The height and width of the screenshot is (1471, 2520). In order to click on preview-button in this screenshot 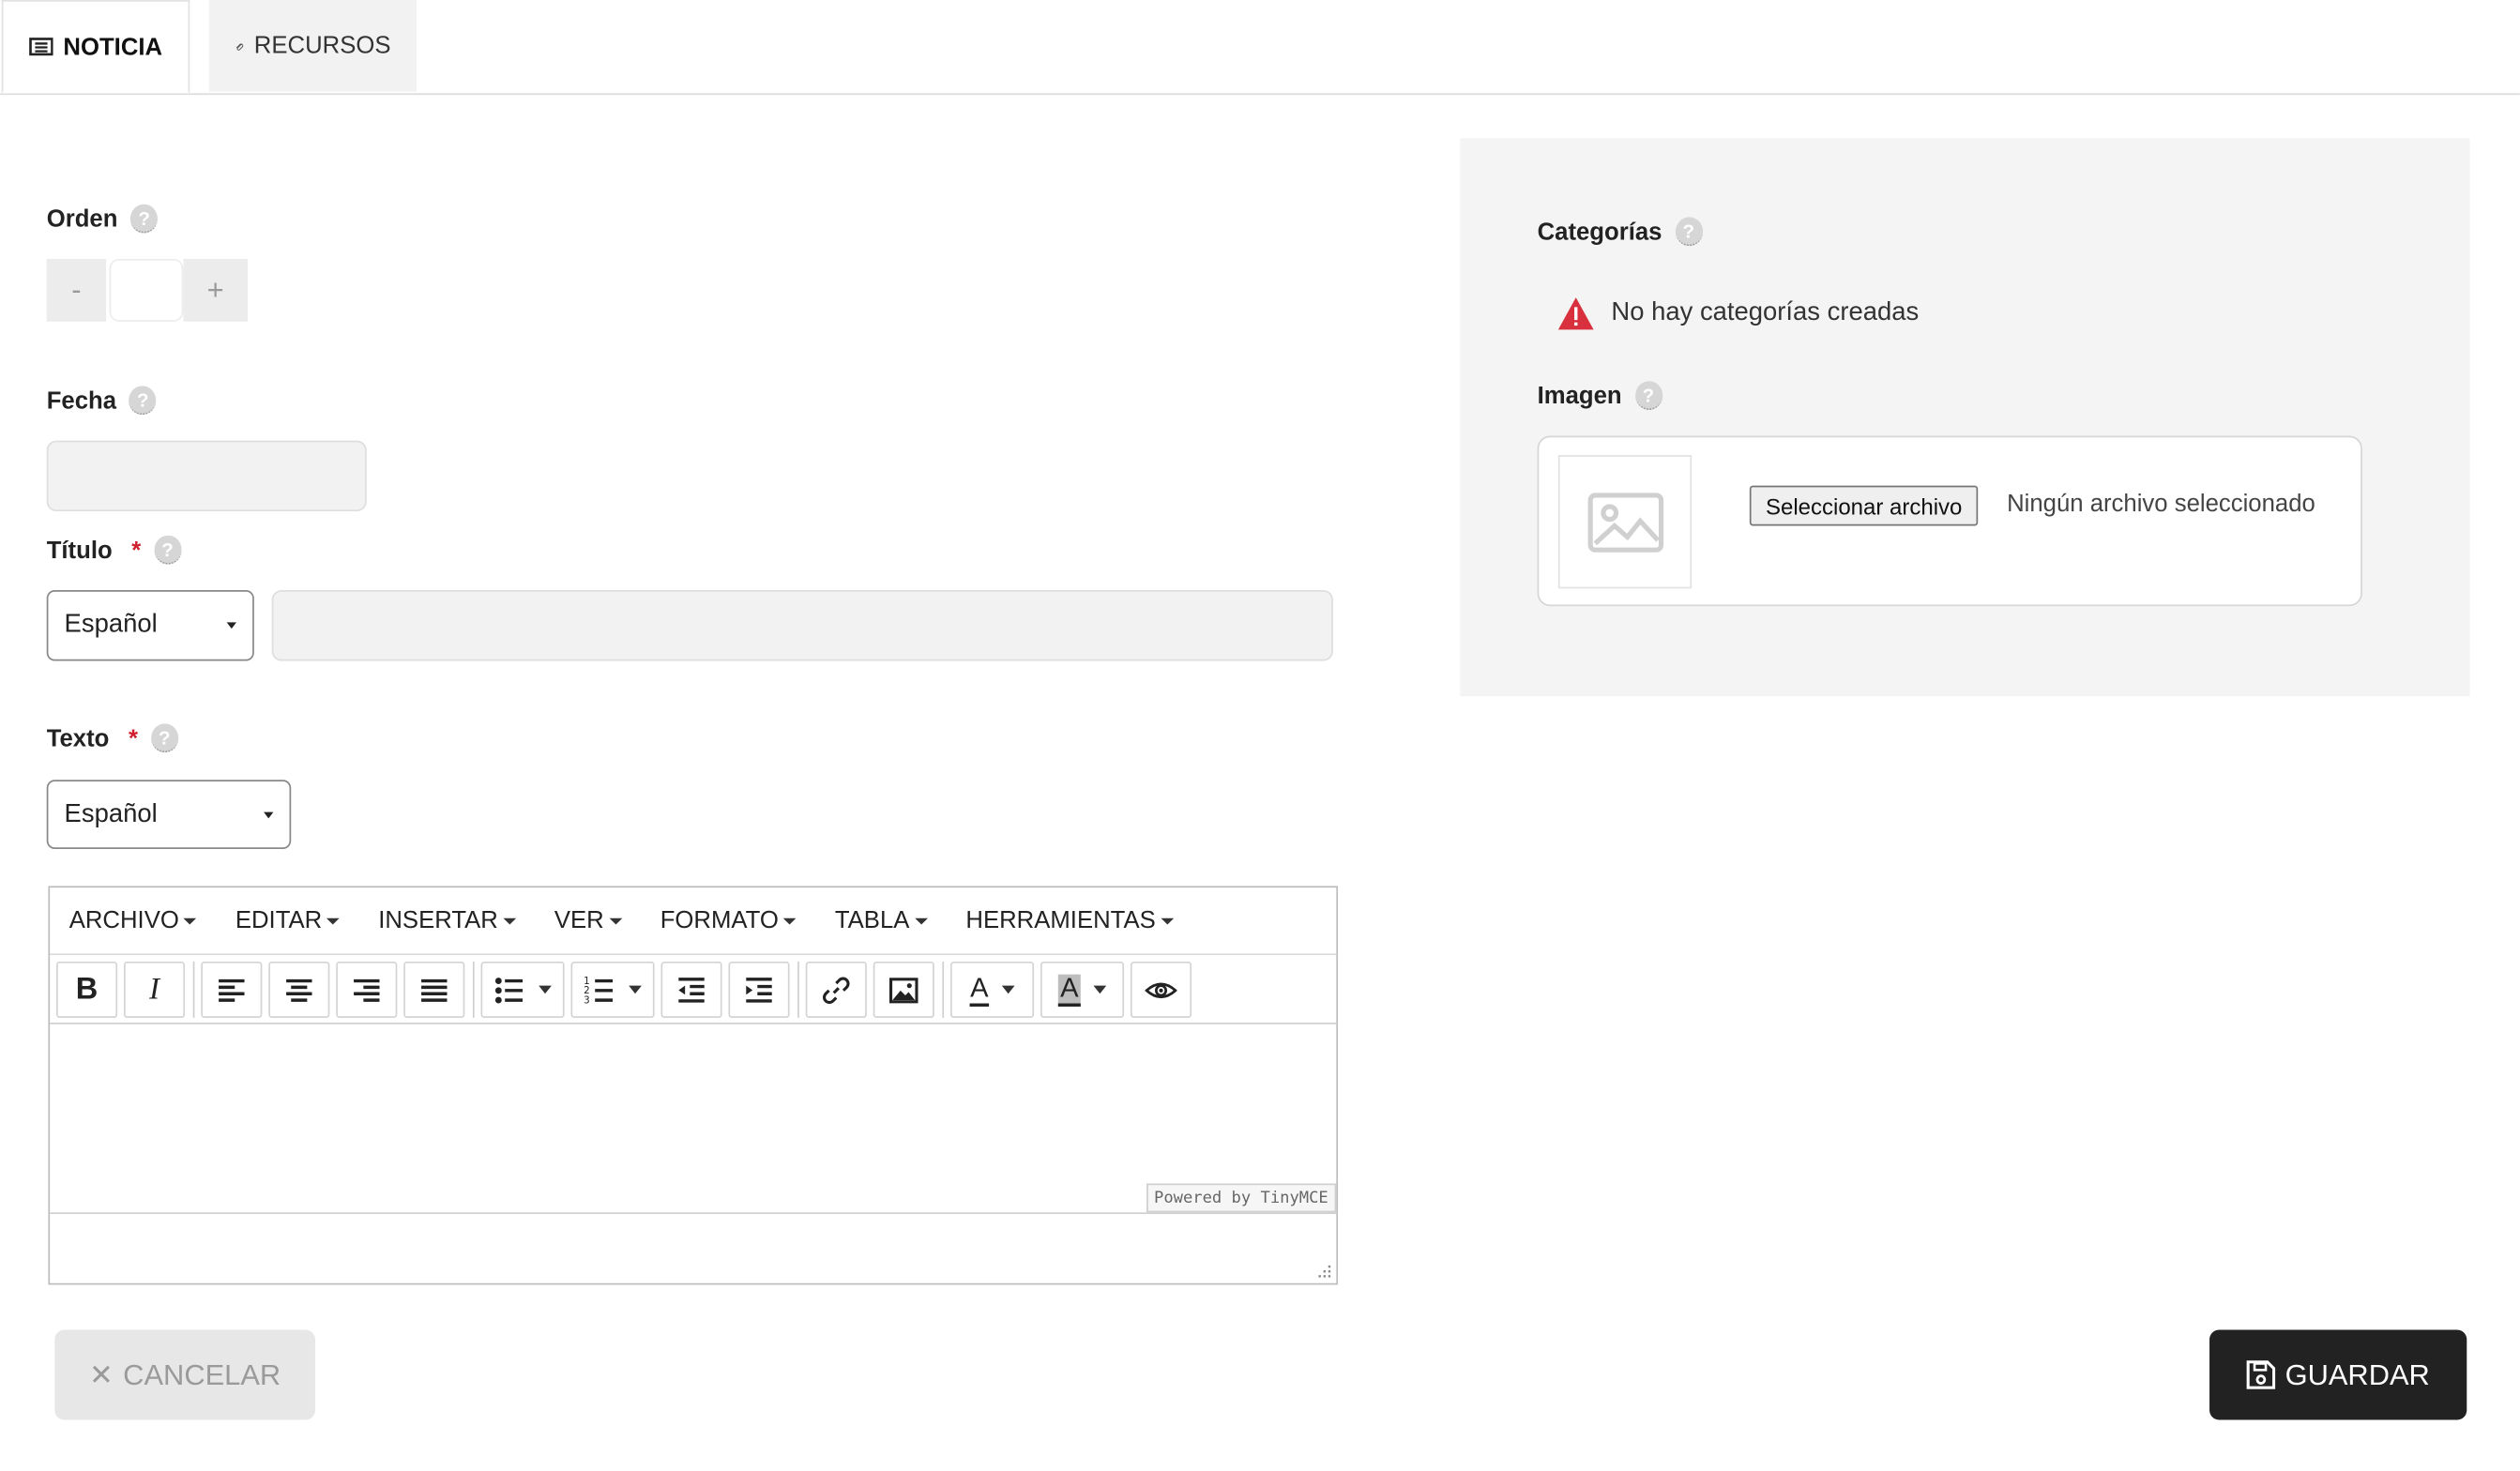, I will do `click(1161, 989)`.